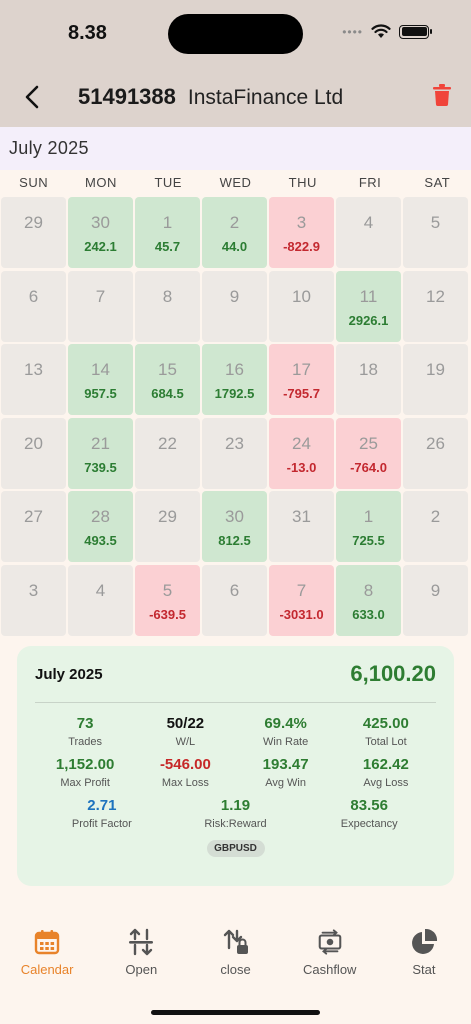  Describe the element at coordinates (167, 232) in the screenshot. I see `calendar-day-cell: 1 45.7` at that location.